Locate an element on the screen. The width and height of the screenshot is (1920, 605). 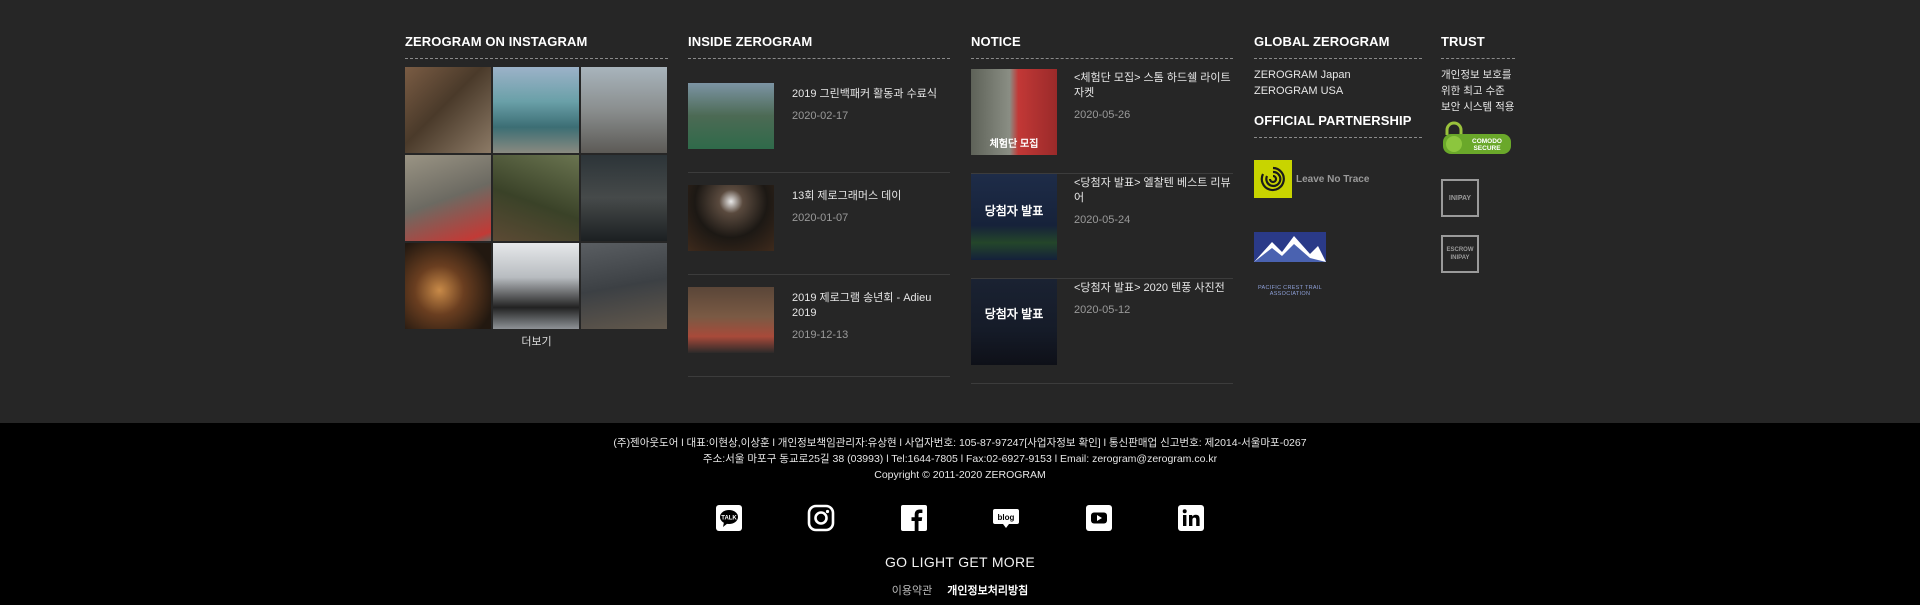
linkedin-icon is located at coordinates (1191, 518).